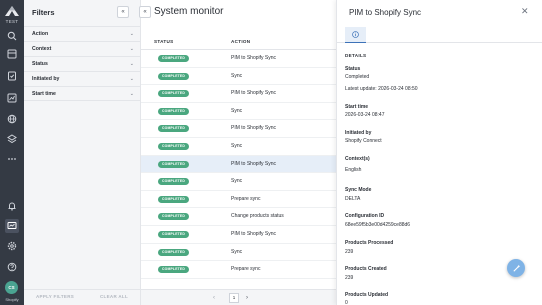  Describe the element at coordinates (358, 190) in the screenshot. I see `field-label-sync-mode: Sync Mode` at that location.